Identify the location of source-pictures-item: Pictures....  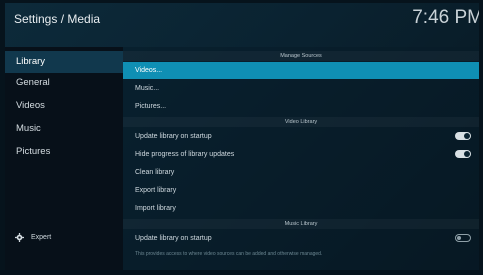
(301, 106).